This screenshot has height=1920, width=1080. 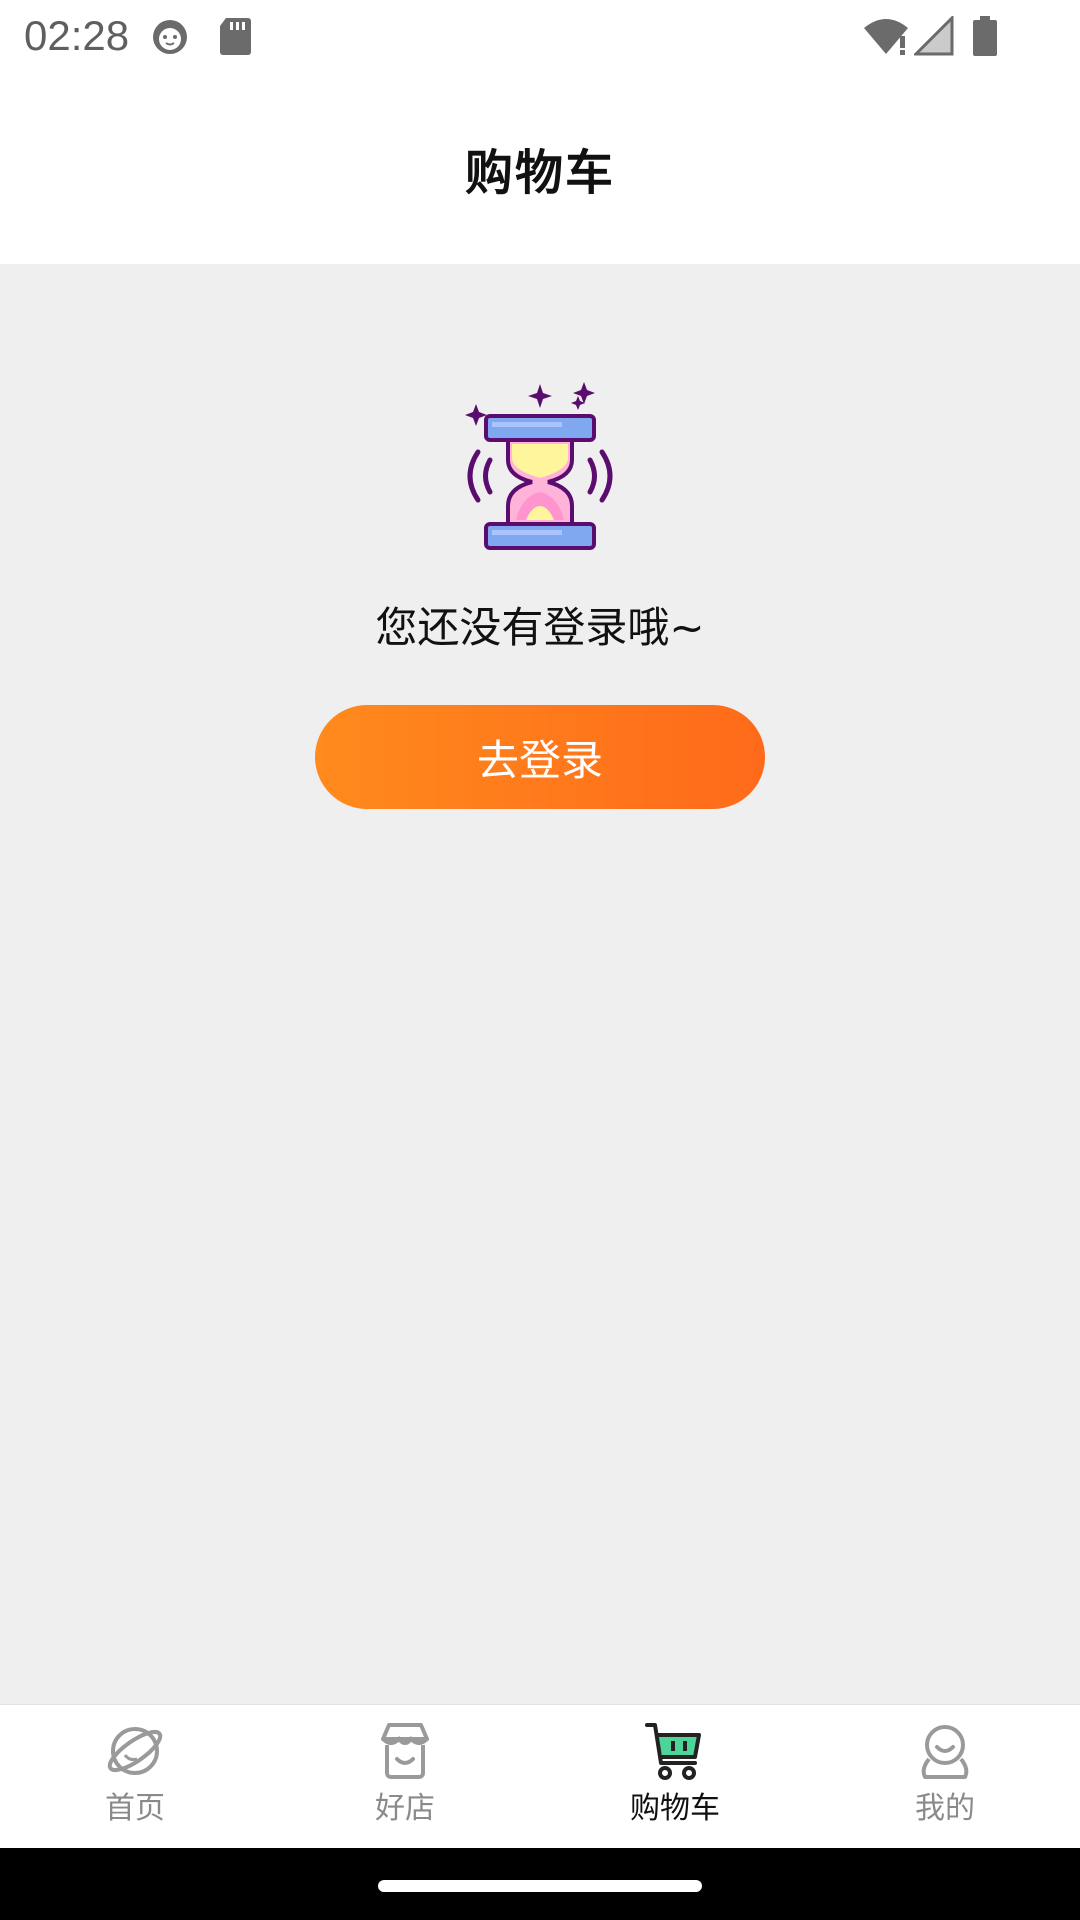 I want to click on user-icon, so click(x=945, y=1751).